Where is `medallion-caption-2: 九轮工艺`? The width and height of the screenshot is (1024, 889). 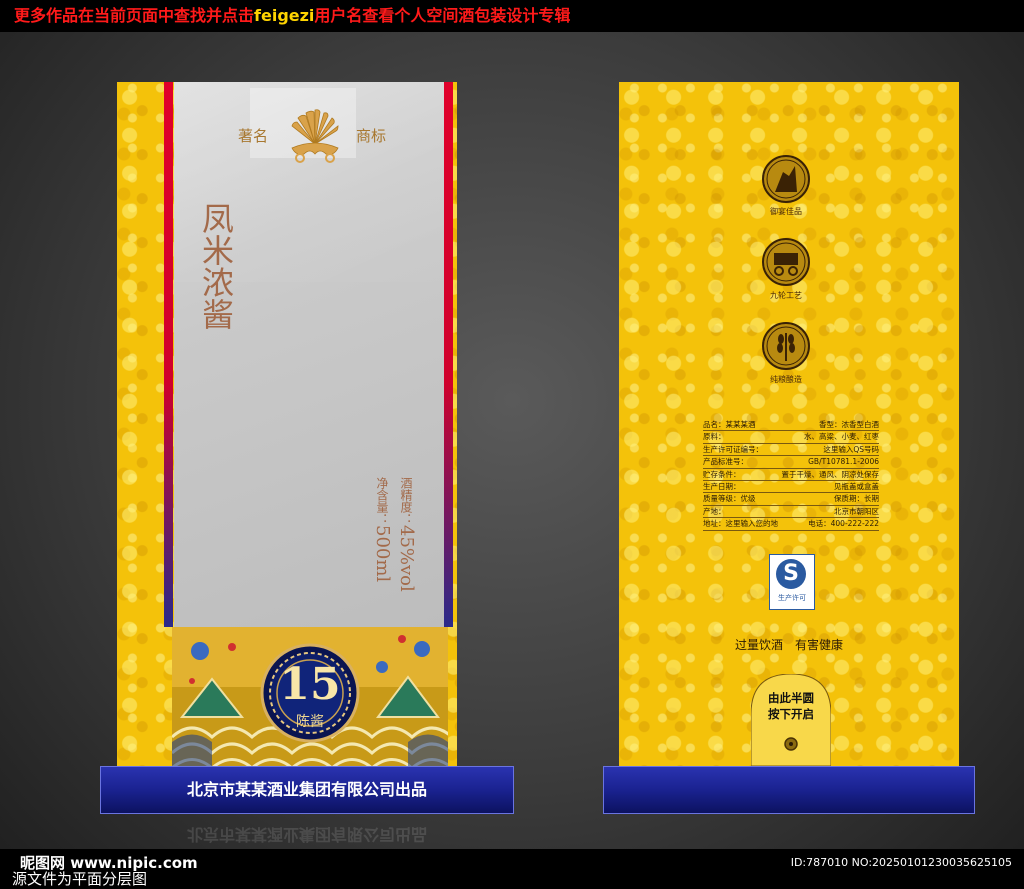 medallion-caption-2: 九轮工艺 is located at coordinates (786, 295).